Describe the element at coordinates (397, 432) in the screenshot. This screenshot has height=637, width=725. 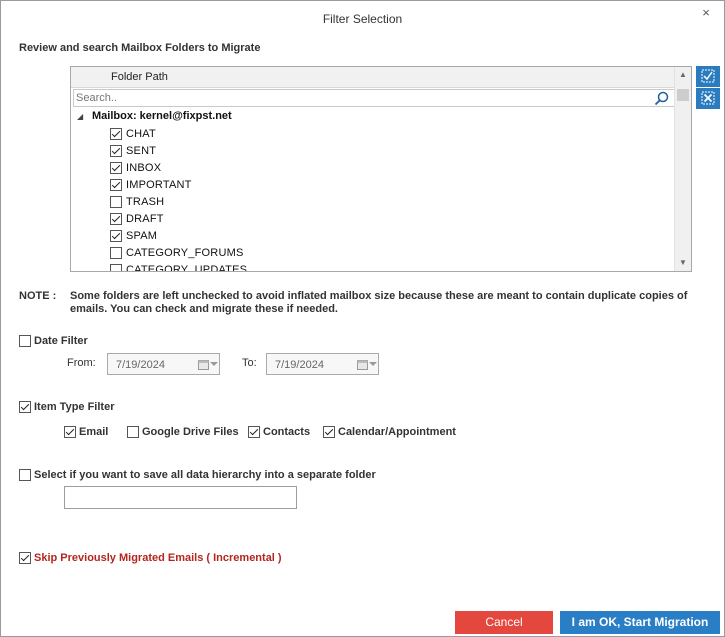
I see `calendar-label: Calendar/Appointment` at that location.